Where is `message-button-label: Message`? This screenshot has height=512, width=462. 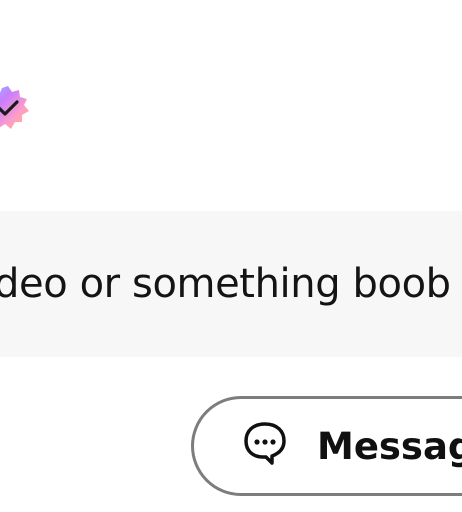 message-button-label: Message is located at coordinates (389, 446).